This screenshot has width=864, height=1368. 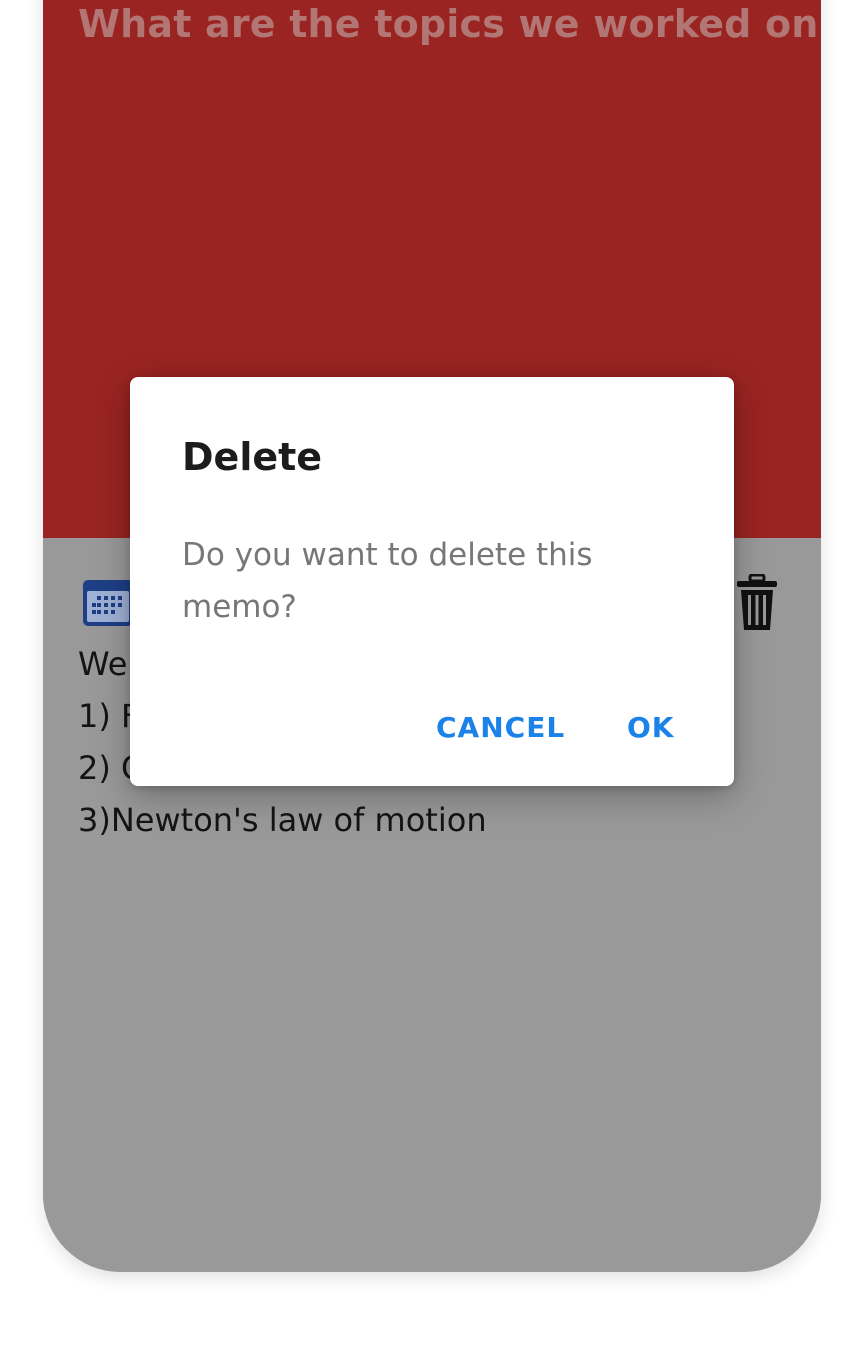 I want to click on dialog-message: Do you want to delete this memo?, so click(x=387, y=581).